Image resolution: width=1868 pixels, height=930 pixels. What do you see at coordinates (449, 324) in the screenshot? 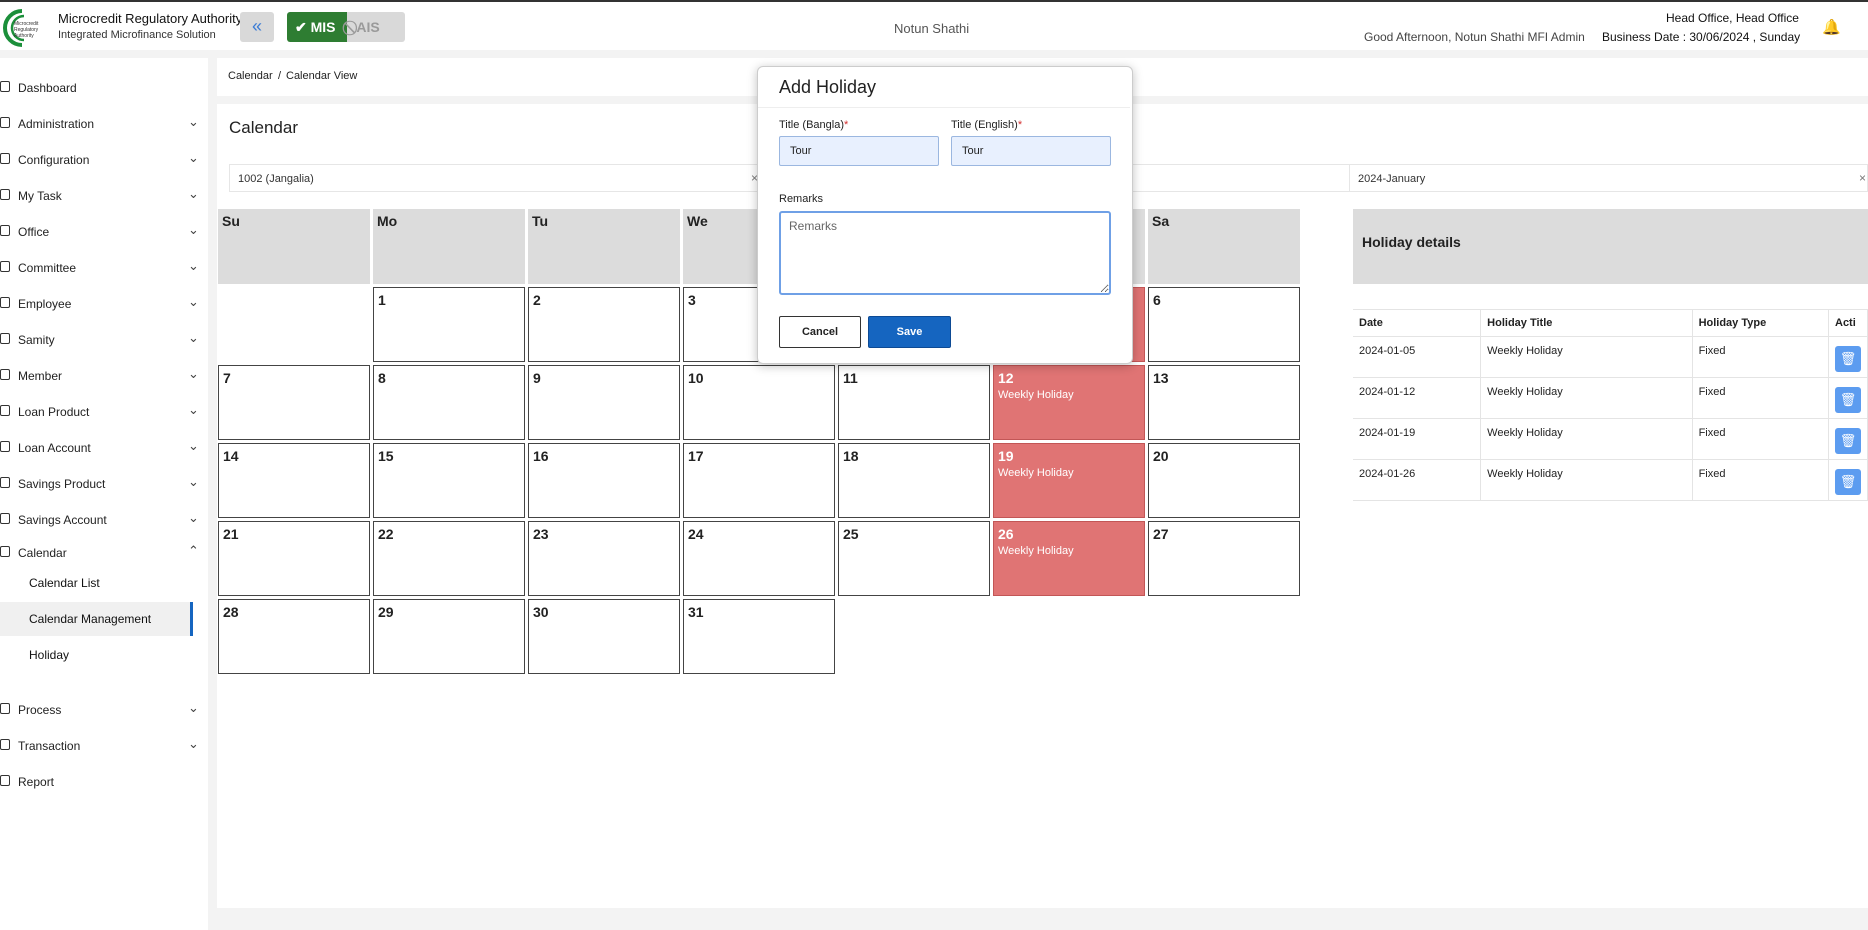
I see `day-cell: 1` at bounding box center [449, 324].